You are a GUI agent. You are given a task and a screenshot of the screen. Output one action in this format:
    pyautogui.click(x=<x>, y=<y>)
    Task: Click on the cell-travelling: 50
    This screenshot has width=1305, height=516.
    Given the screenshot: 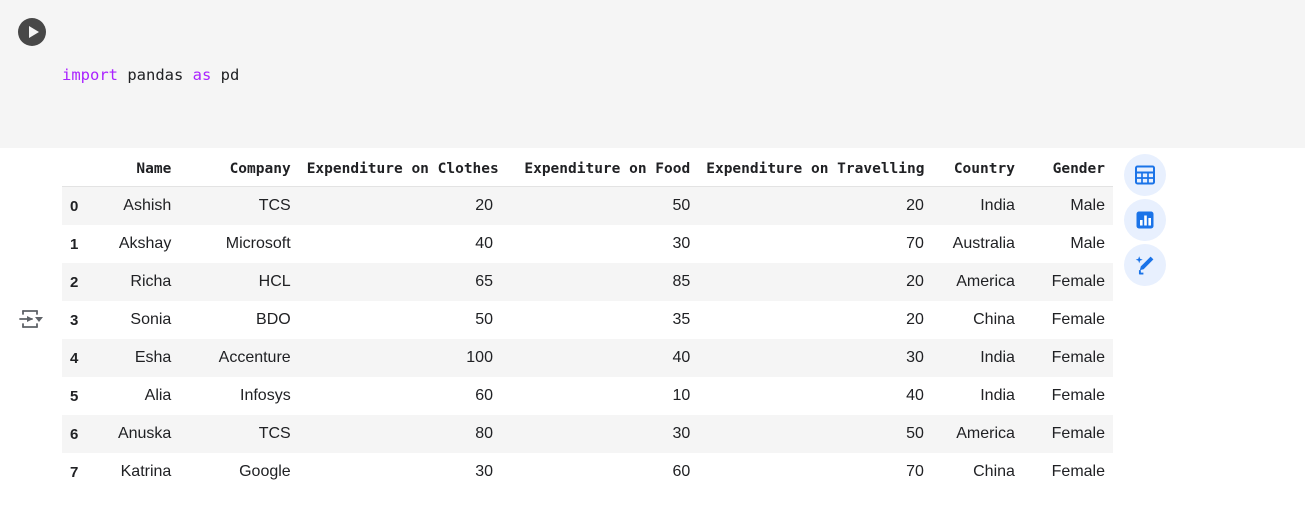 What is the action you would take?
    pyautogui.click(x=915, y=433)
    